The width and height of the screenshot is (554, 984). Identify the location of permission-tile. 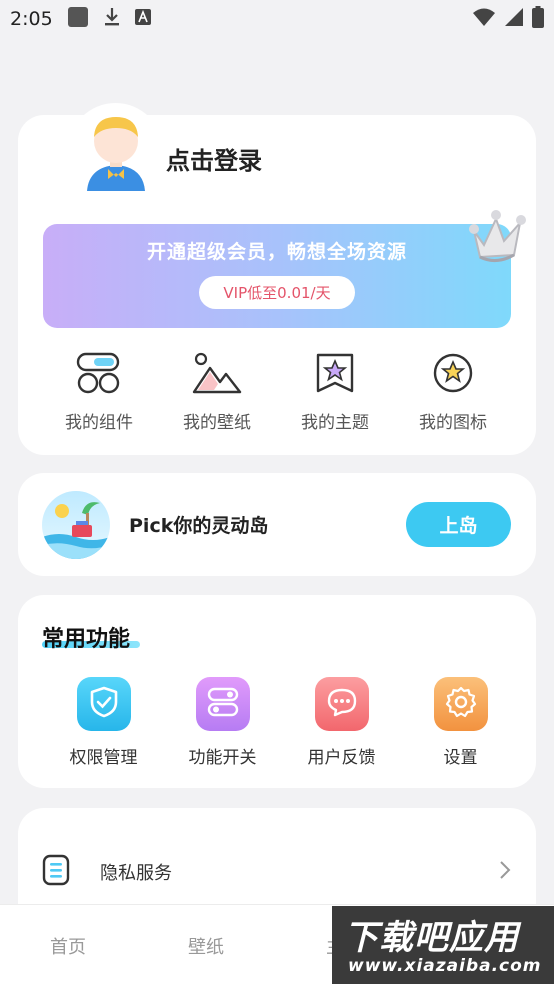
(103, 704).